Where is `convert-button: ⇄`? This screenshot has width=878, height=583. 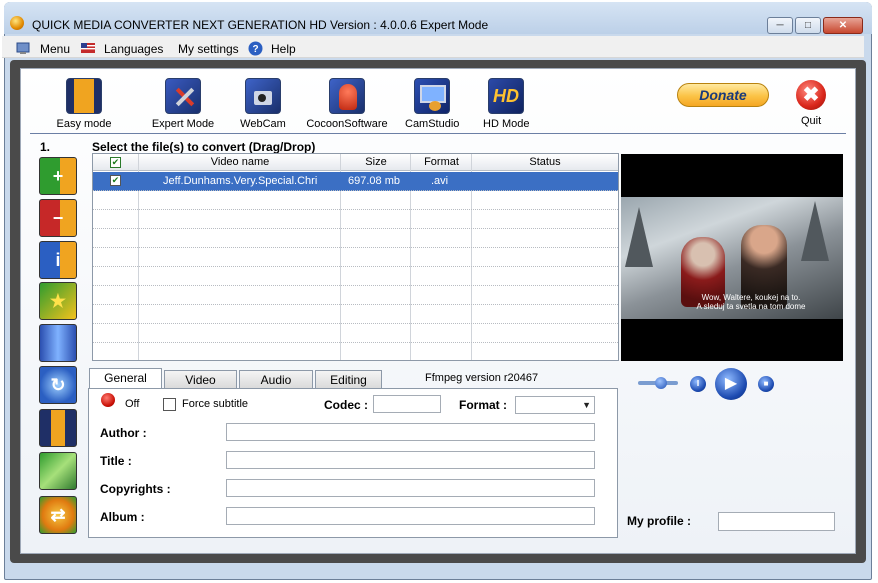
convert-button: ⇄ is located at coordinates (58, 515).